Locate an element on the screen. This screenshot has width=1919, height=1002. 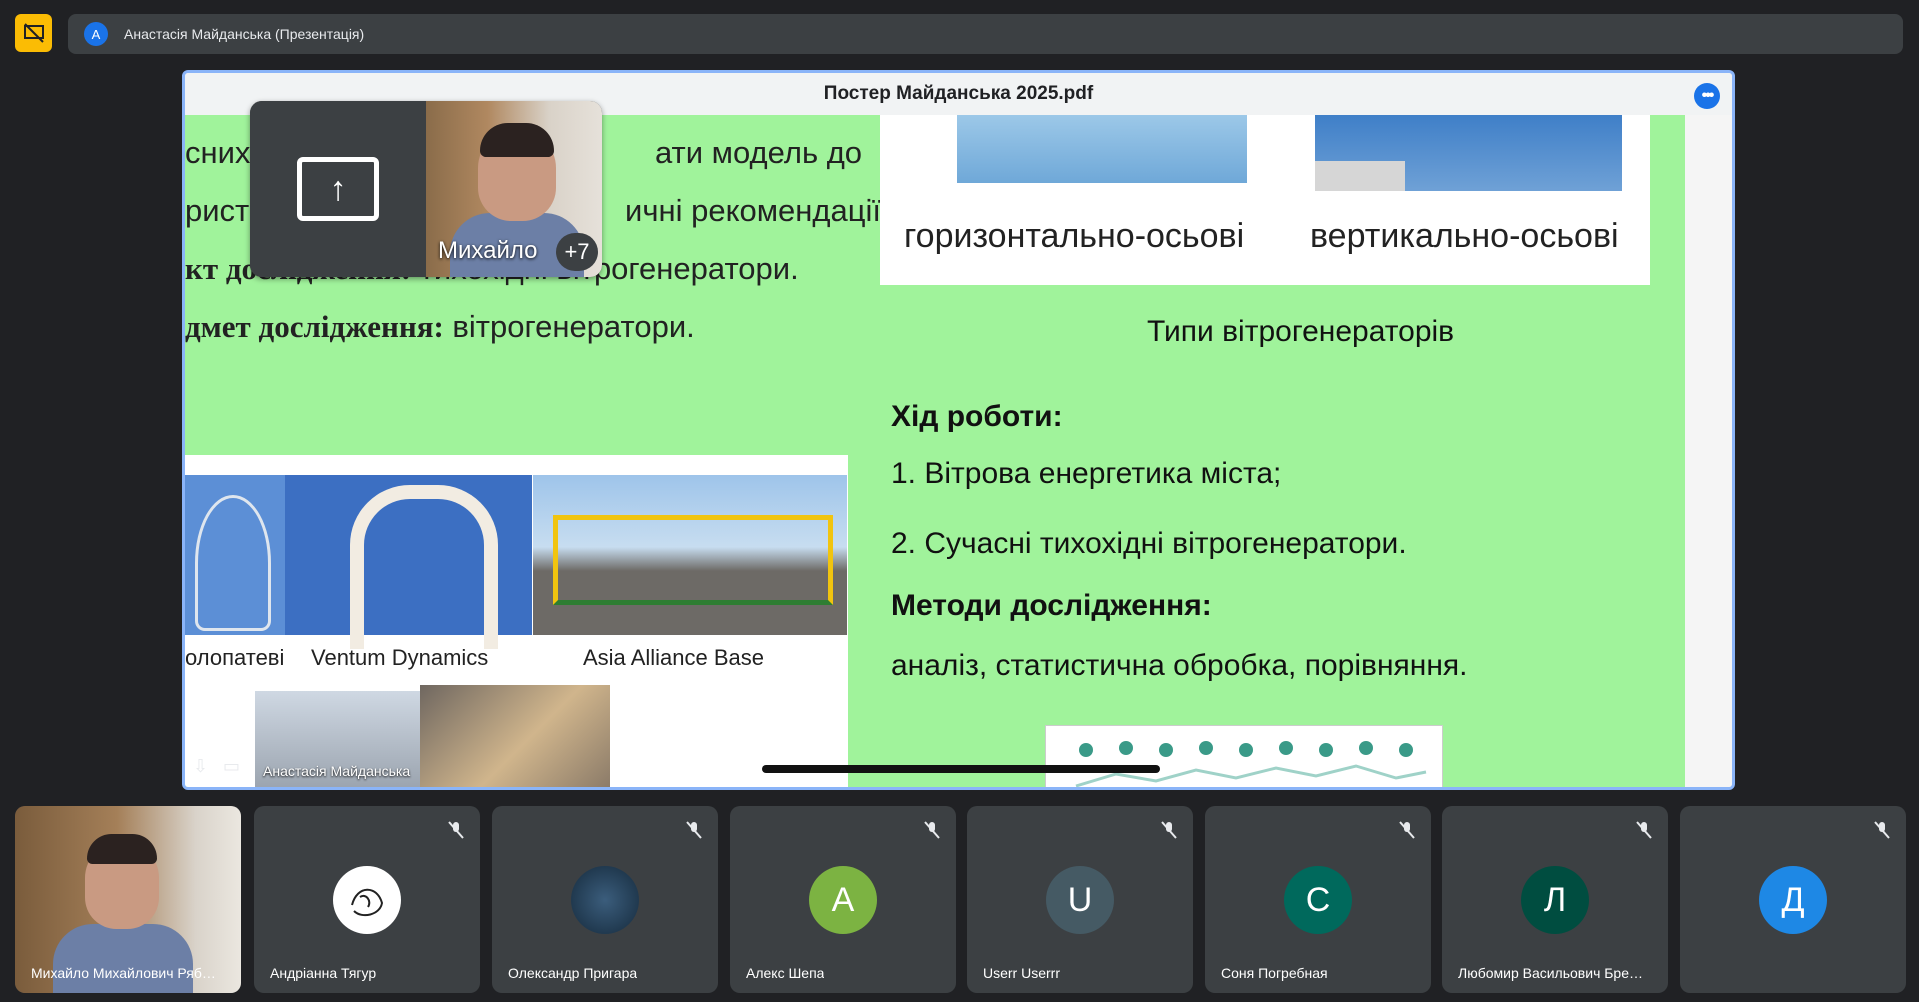
slide-margin is located at coordinates (1708, 451).